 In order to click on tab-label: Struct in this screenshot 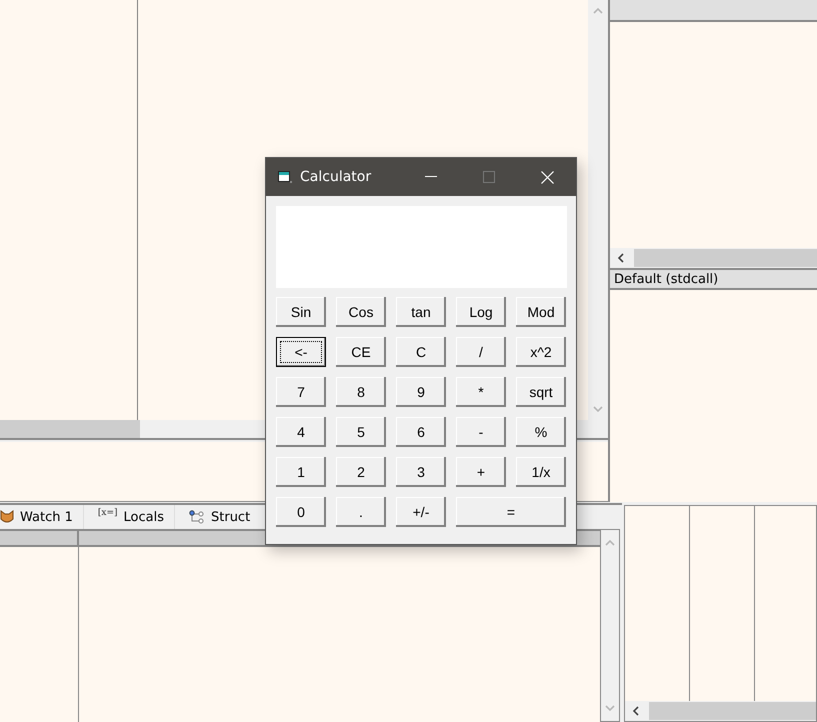, I will do `click(230, 517)`.